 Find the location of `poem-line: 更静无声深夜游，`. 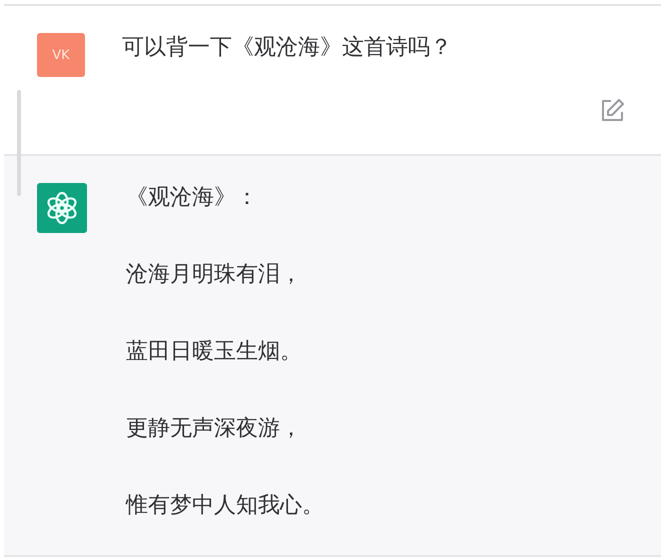

poem-line: 更静无声深夜游， is located at coordinates (214, 429).